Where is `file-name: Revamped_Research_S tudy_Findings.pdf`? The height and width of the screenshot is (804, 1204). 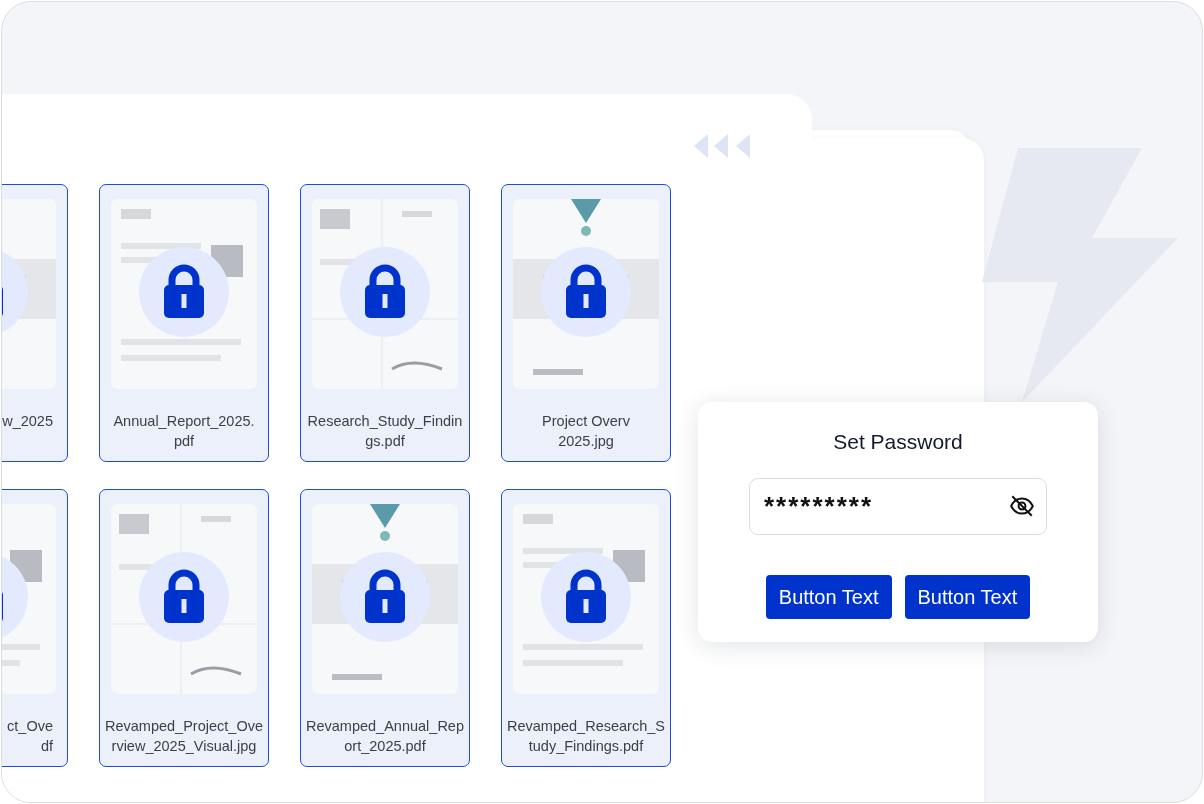 file-name: Revamped_Research_S tudy_Findings.pdf is located at coordinates (586, 736).